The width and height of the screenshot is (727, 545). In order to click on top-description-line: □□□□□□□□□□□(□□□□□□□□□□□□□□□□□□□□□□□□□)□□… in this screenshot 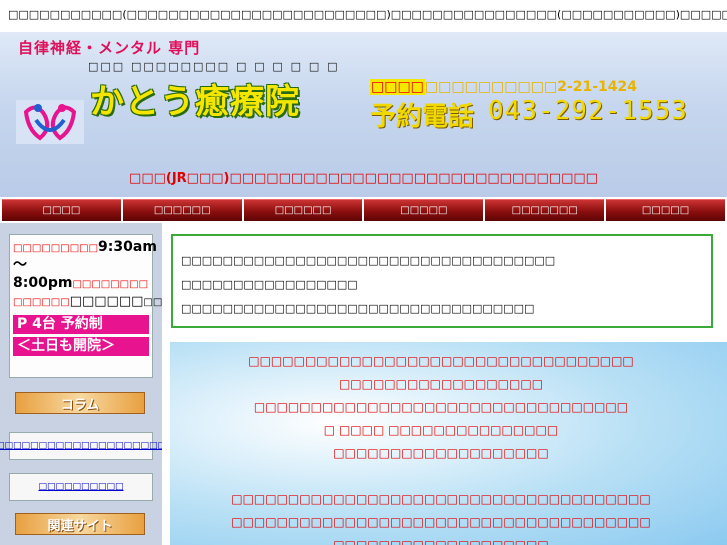, I will do `click(363, 16)`.